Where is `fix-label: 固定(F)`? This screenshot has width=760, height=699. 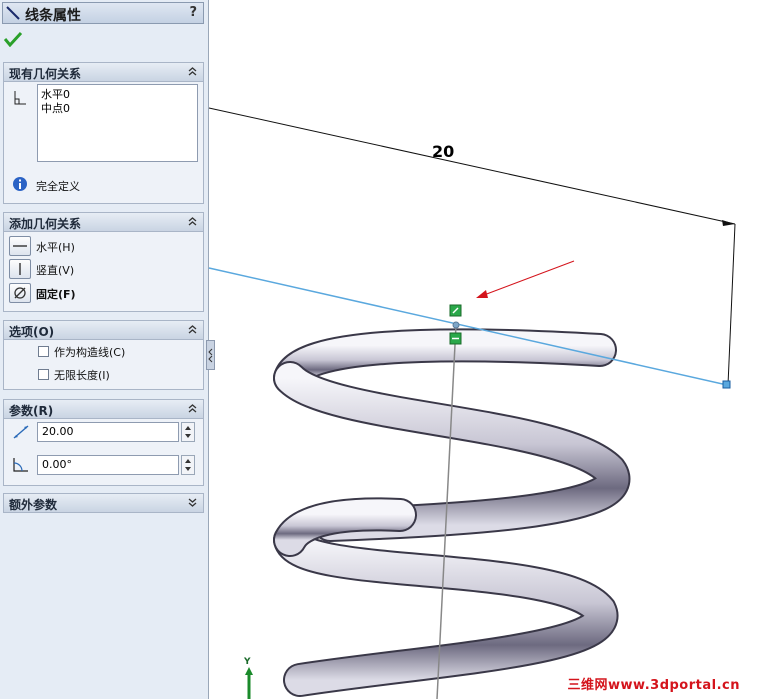
fix-label: 固定(F) is located at coordinates (56, 294).